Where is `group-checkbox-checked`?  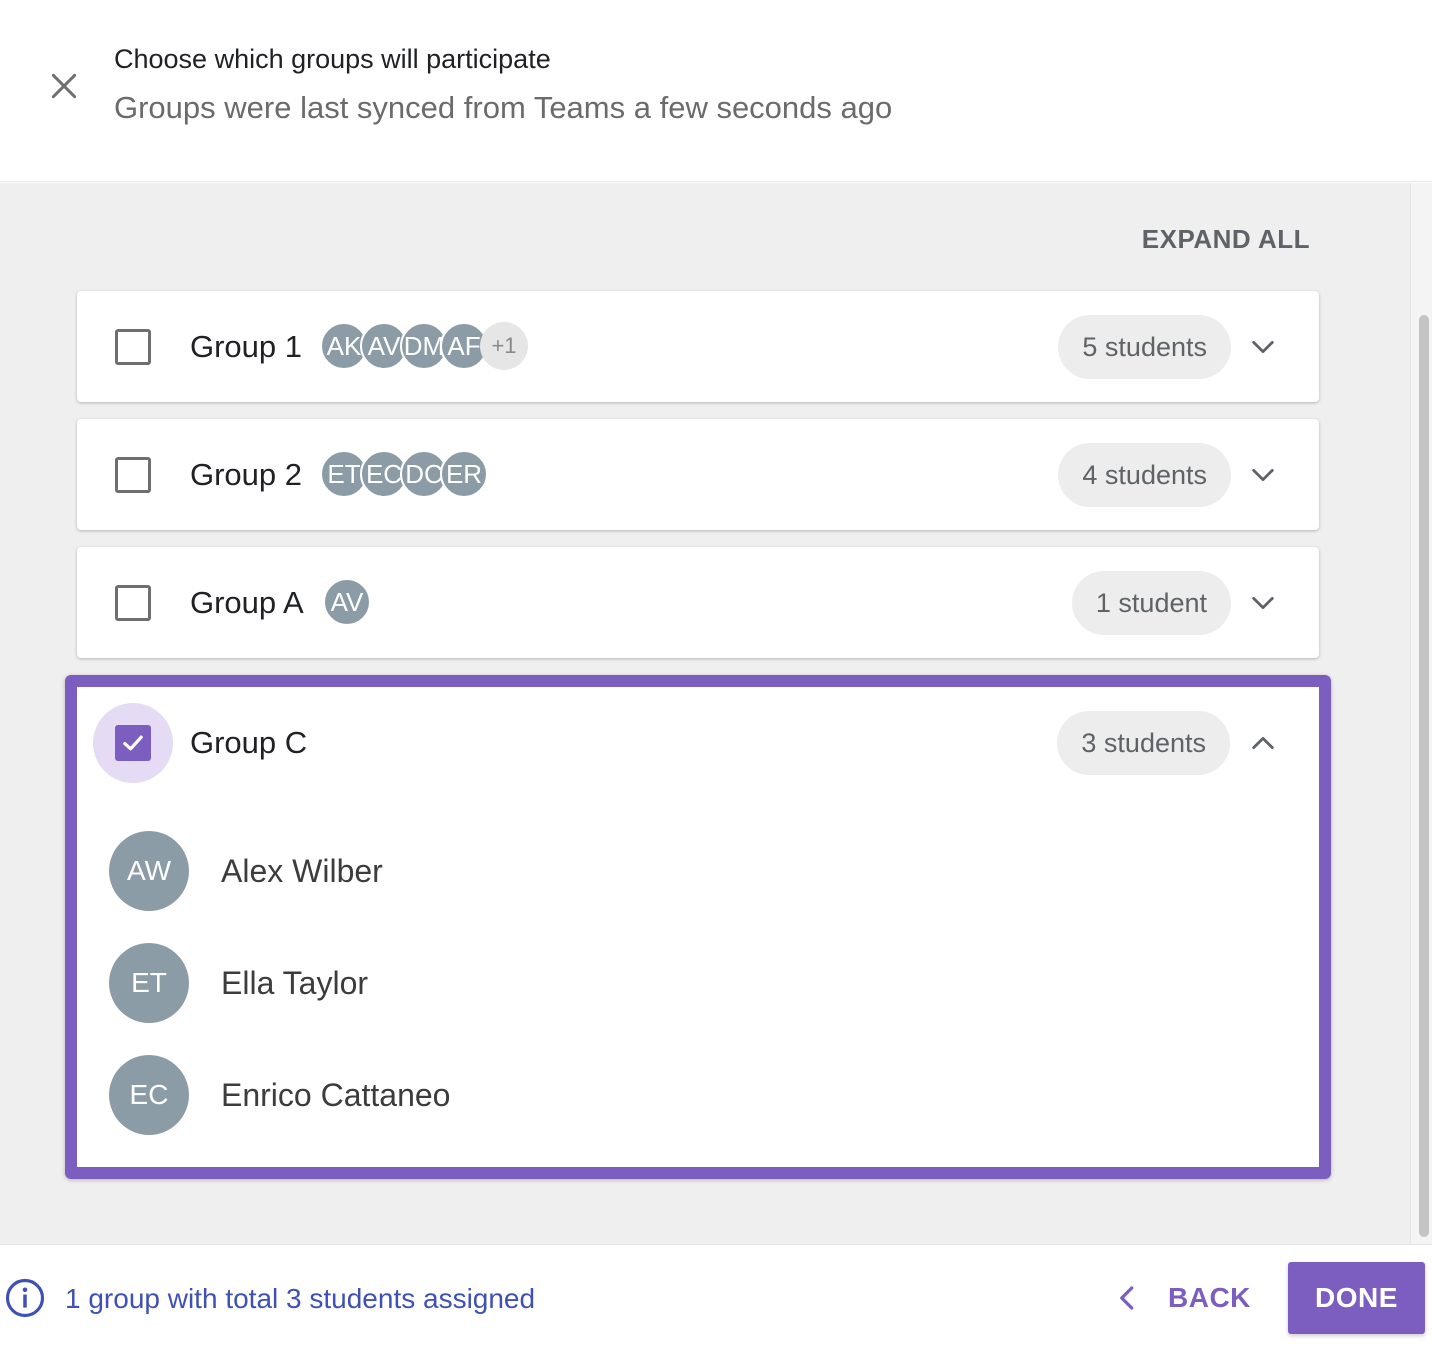
group-checkbox-checked is located at coordinates (133, 743).